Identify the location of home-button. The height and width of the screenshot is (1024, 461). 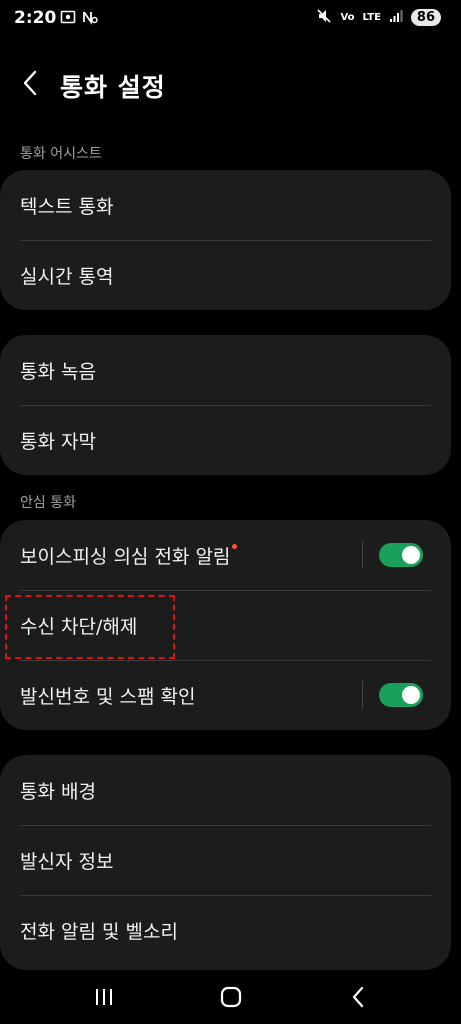
(231, 999).